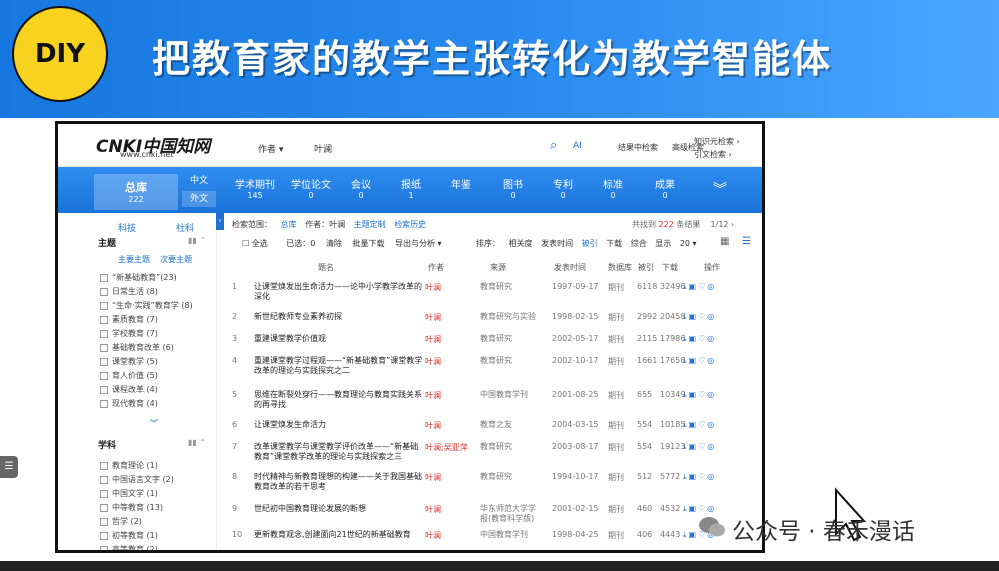 The height and width of the screenshot is (571, 999). Describe the element at coordinates (346, 243) in the screenshot. I see `results-toolbar: ☐ 全选 已选：0 清除 批量下载 导出与分析 ▾` at that location.